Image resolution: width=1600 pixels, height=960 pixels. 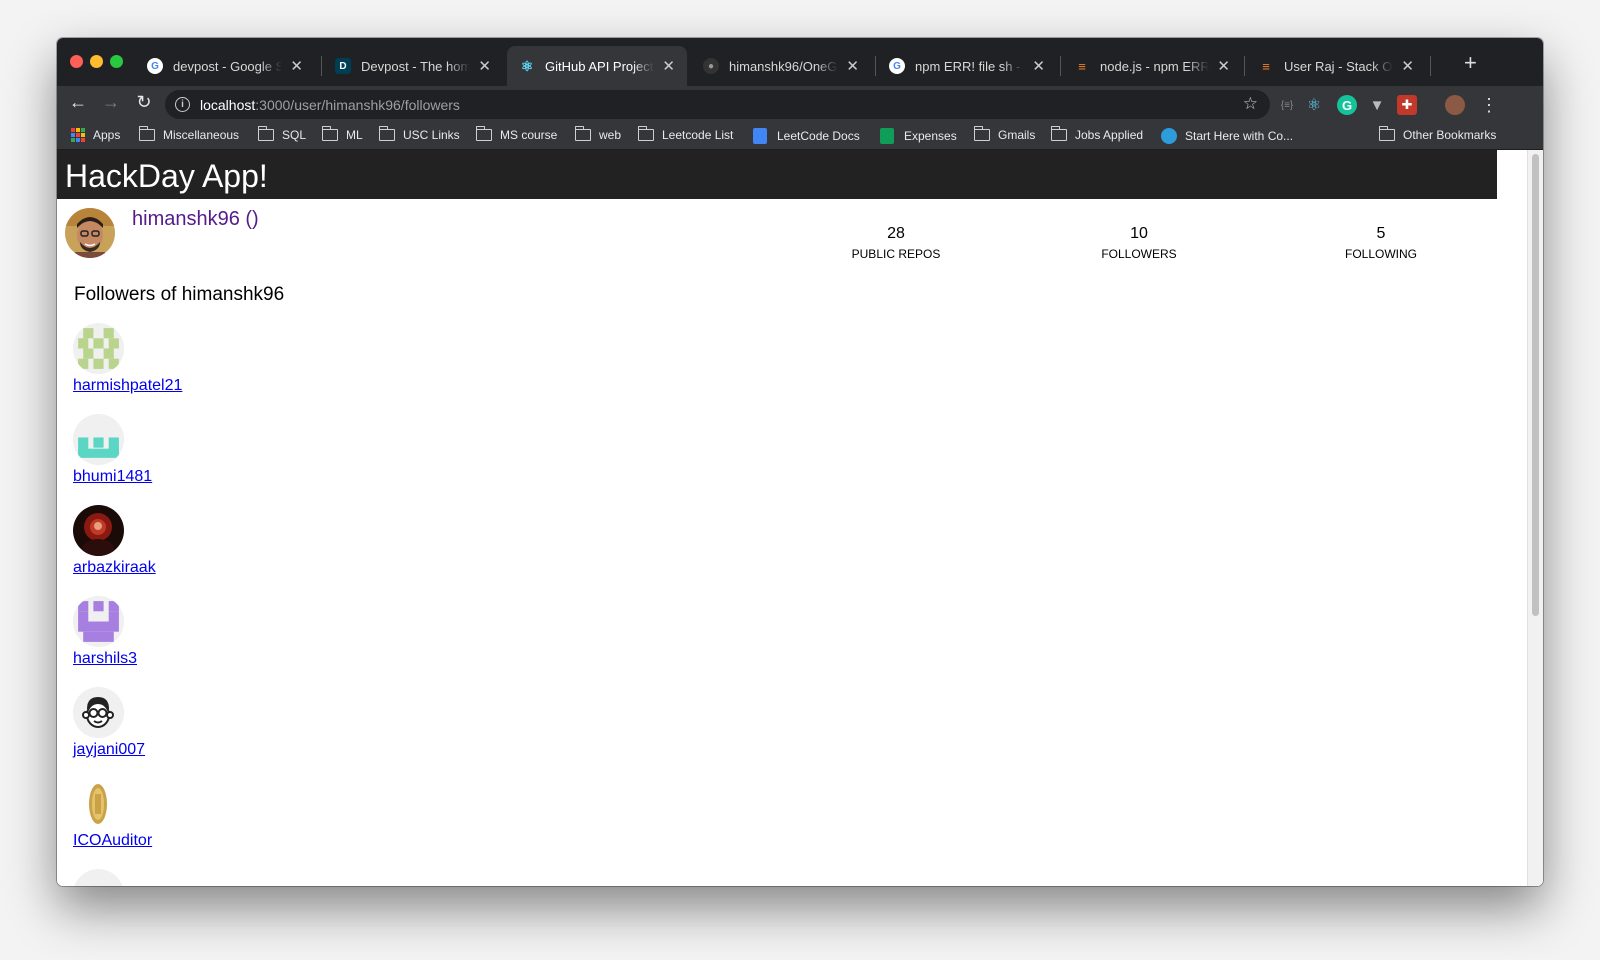 I want to click on tab-divider, so click(x=1244, y=66).